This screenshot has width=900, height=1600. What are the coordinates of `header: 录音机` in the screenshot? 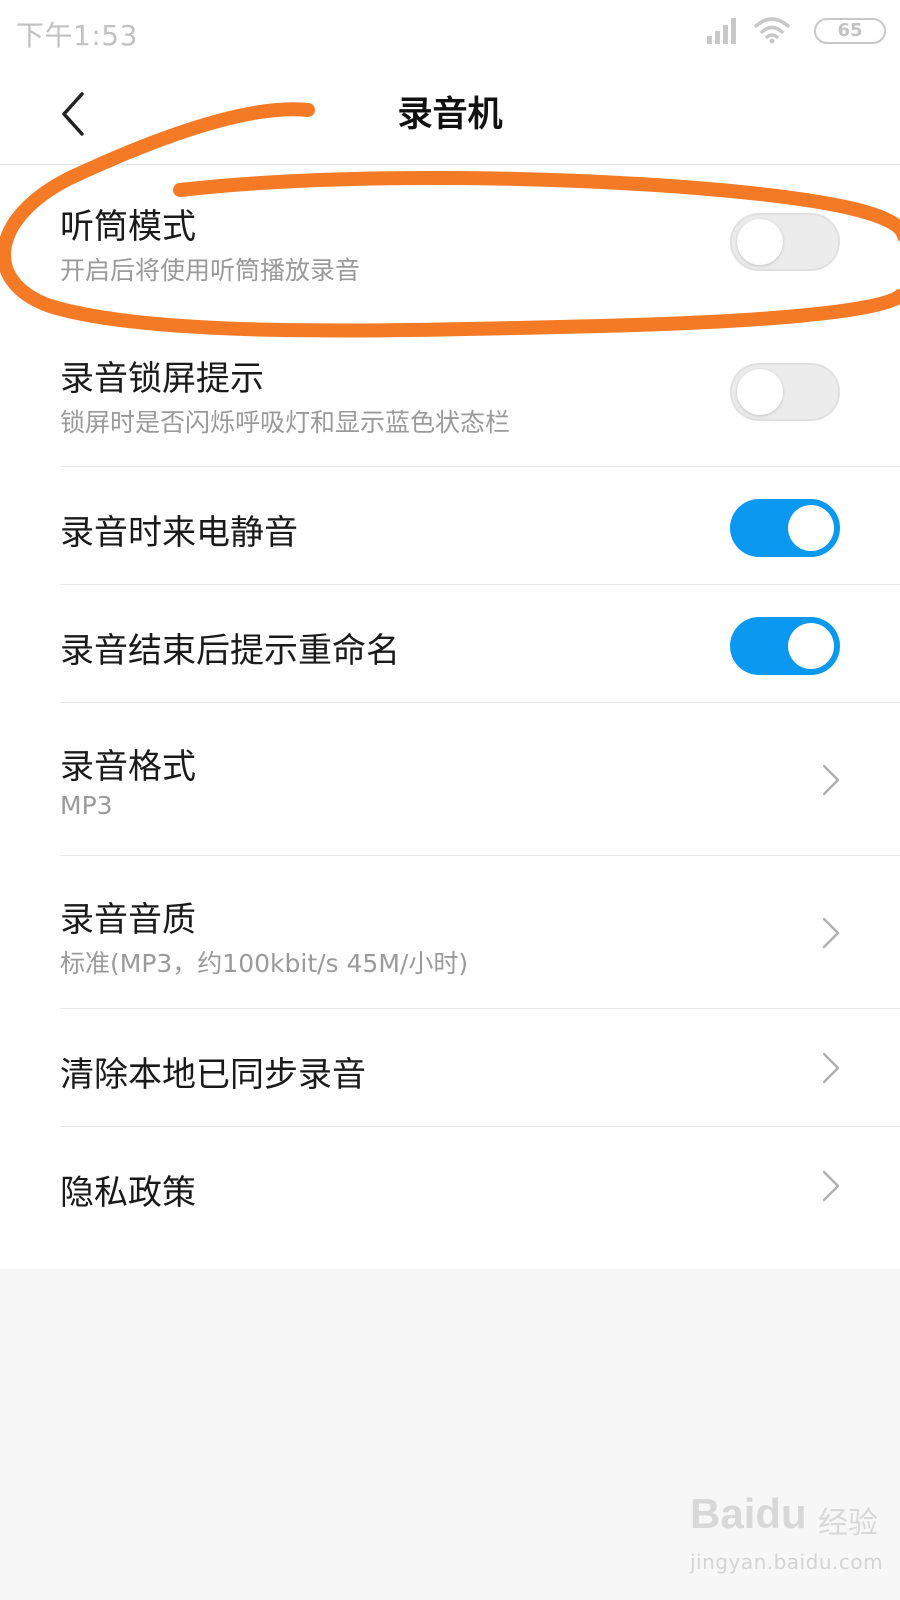 It's located at (450, 113).